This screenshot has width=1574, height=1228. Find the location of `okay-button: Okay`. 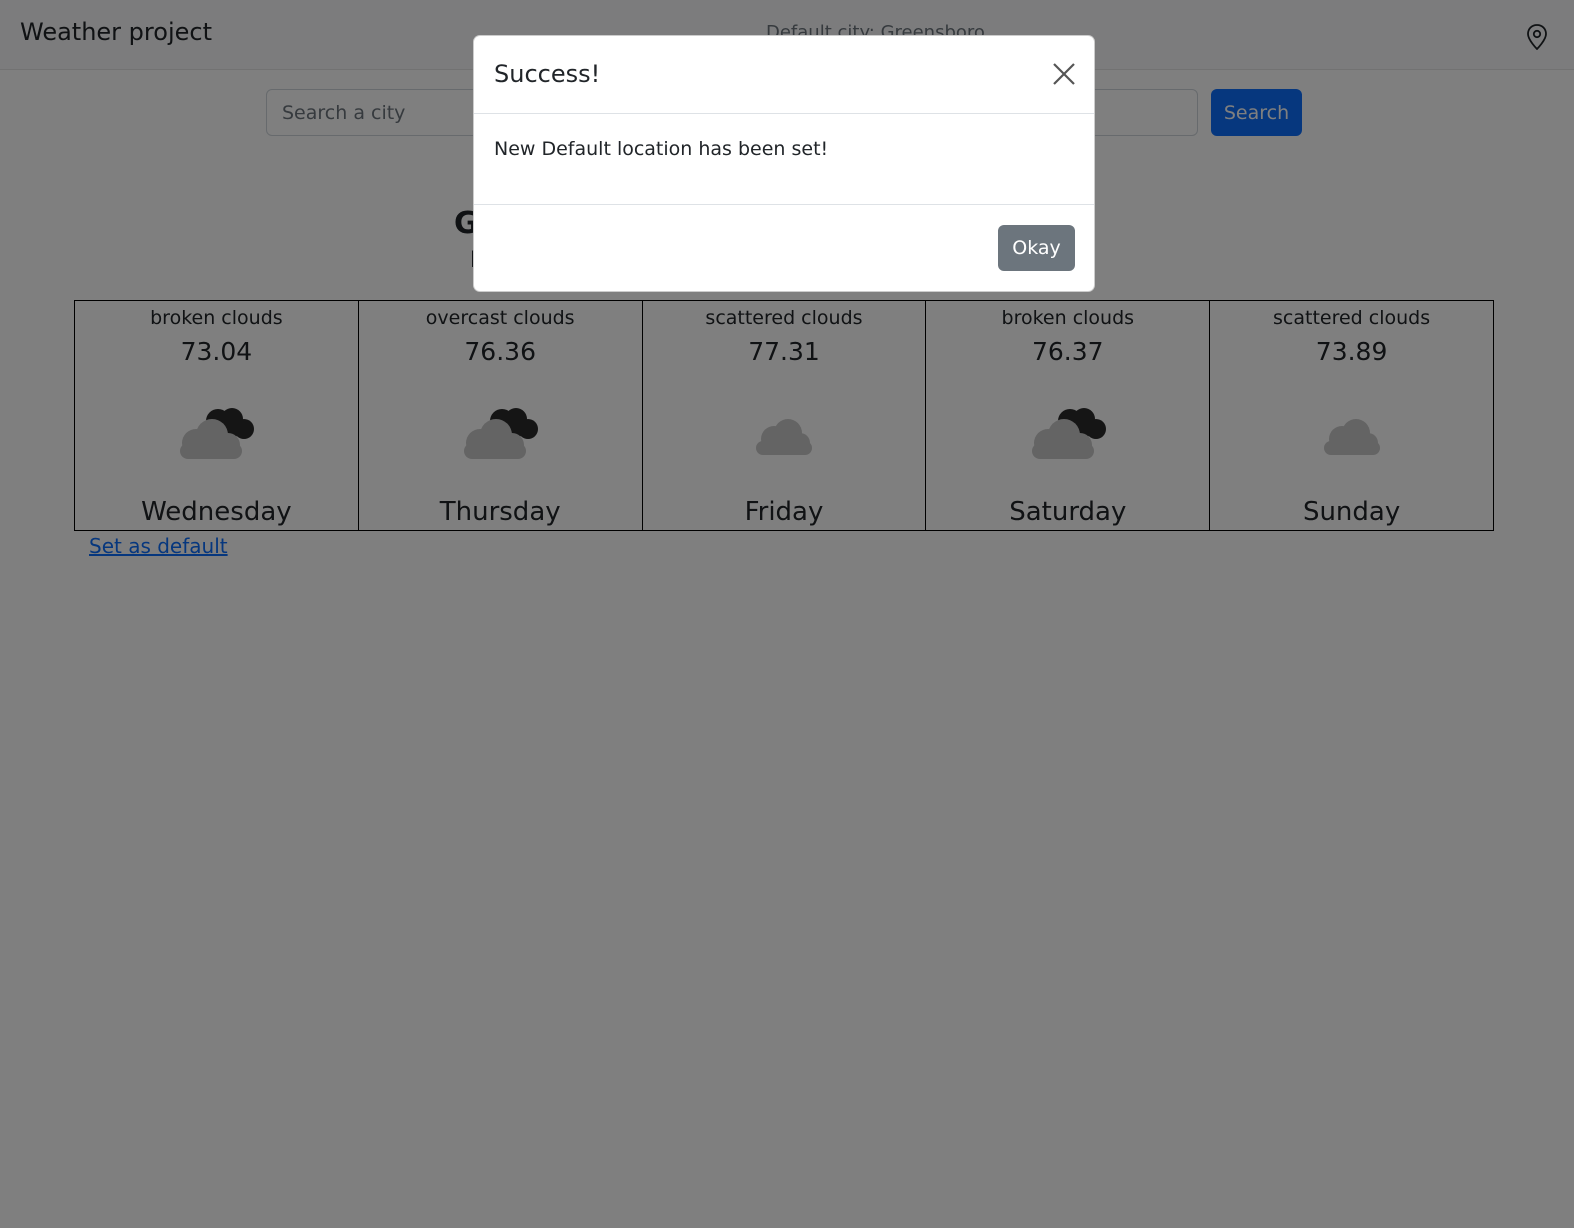

okay-button: Okay is located at coordinates (1036, 248).